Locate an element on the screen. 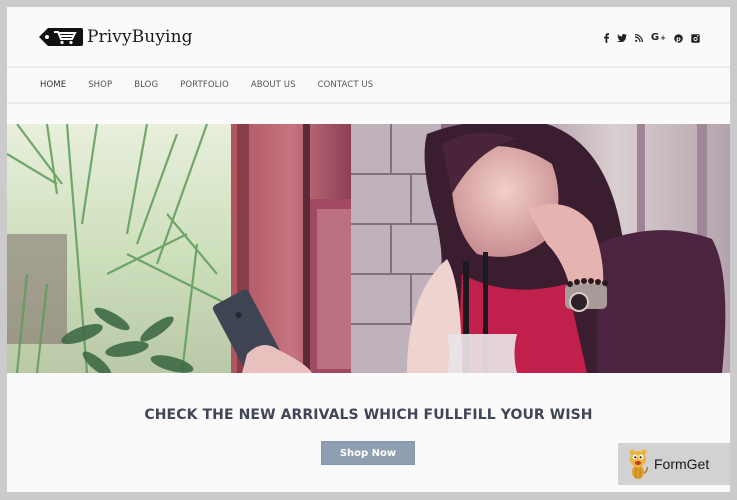 The width and height of the screenshot is (737, 500). svg-text: p is located at coordinates (678, 39).